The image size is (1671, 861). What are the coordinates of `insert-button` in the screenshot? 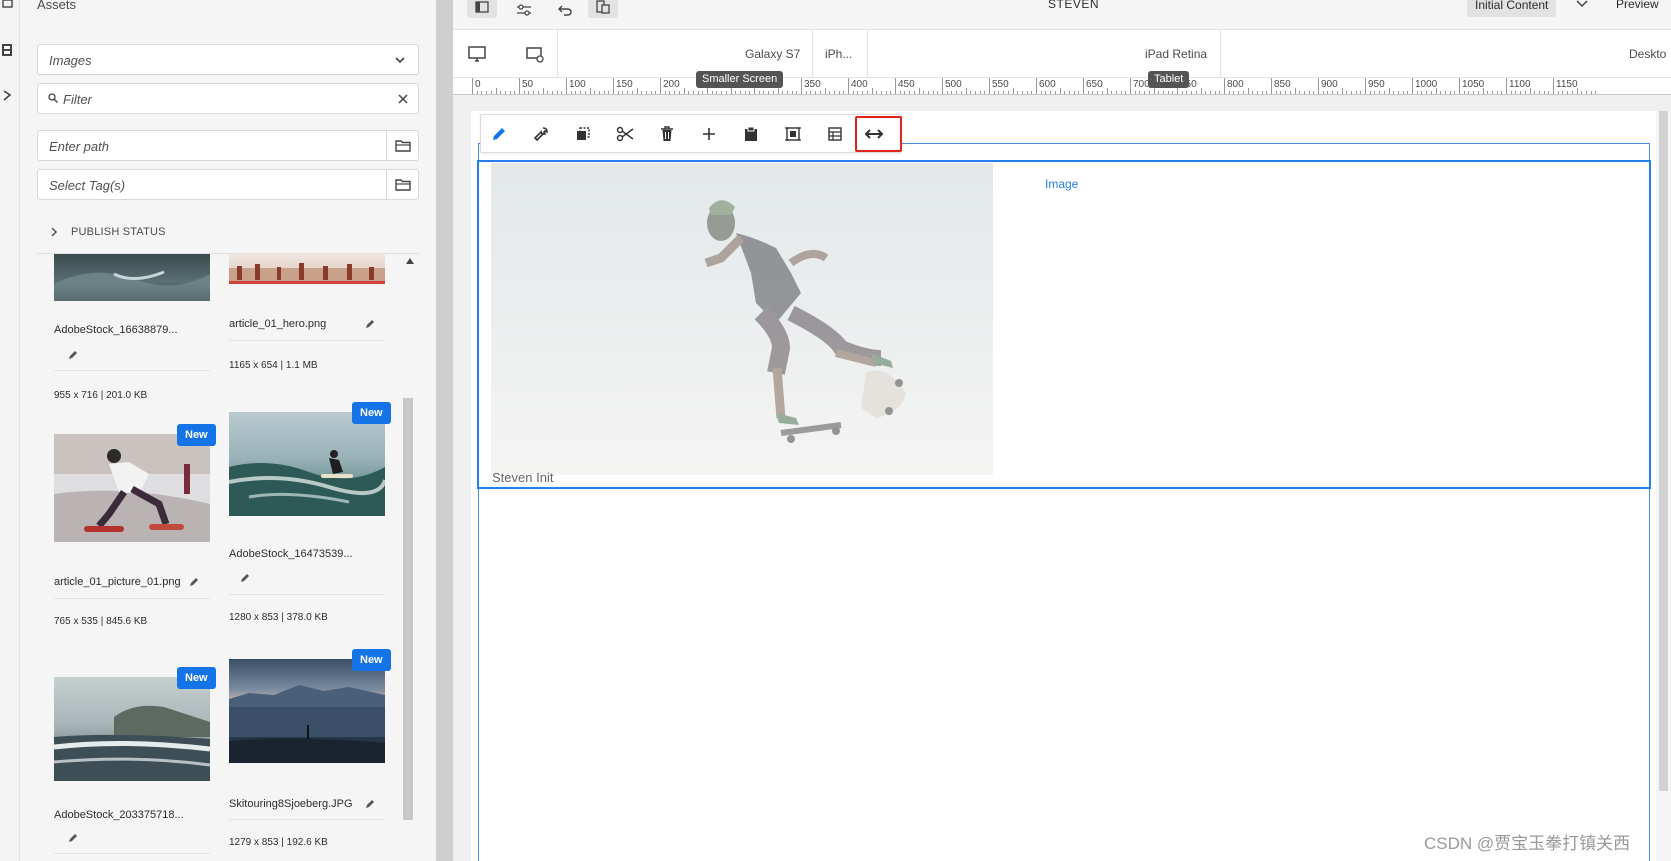 It's located at (709, 134).